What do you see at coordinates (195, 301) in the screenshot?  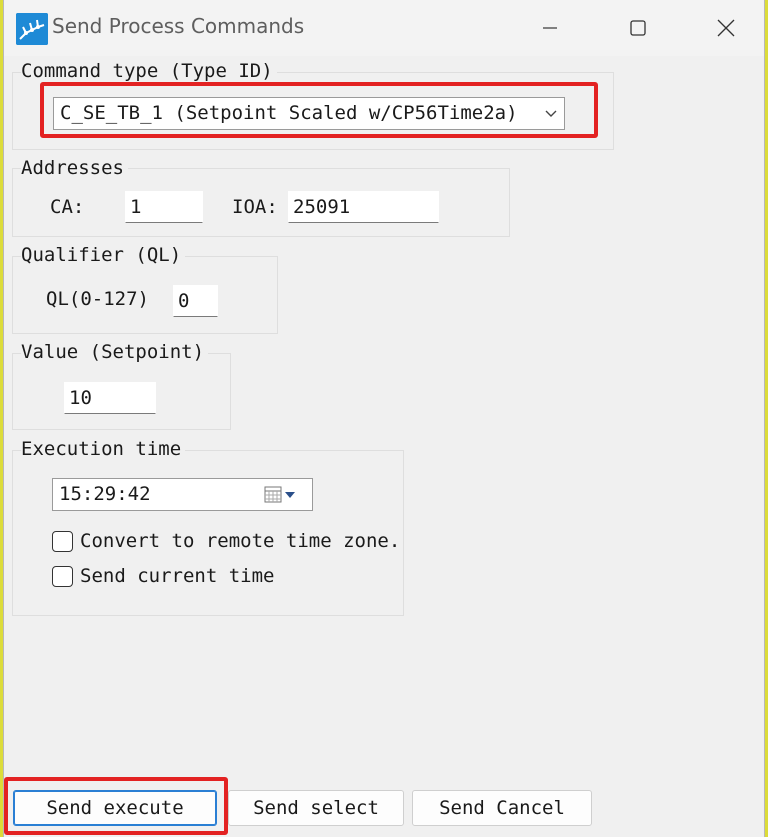 I see `ql-input: 0` at bounding box center [195, 301].